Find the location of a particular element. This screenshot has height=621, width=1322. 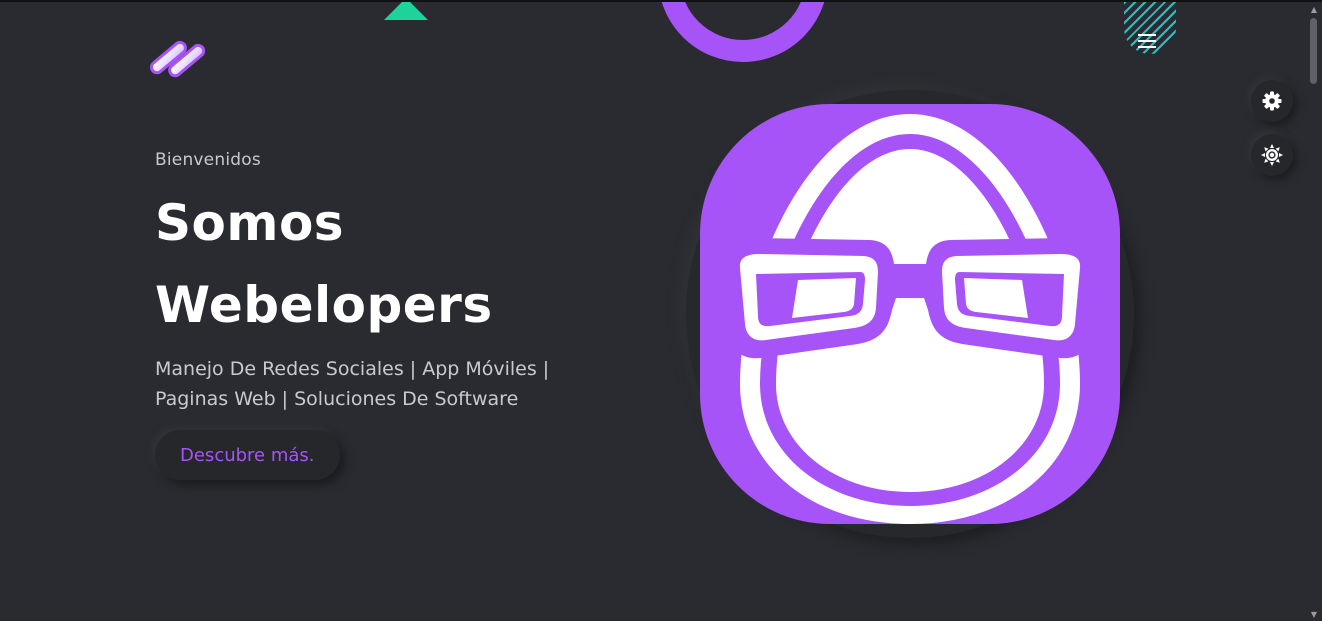

hero-title: Somos Webelopers is located at coordinates (375, 264).